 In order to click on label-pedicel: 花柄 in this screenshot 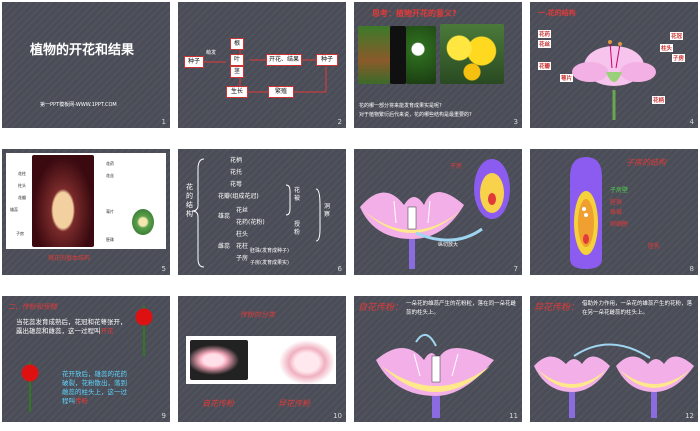, I will do `click(659, 100)`.